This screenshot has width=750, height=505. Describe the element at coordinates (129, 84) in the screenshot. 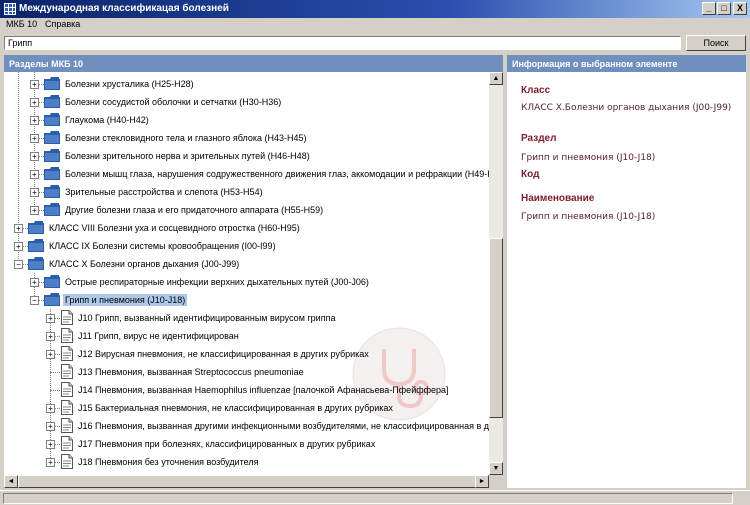

I see `tree-node-label: Болезни хрусталика (H25-H28)` at that location.